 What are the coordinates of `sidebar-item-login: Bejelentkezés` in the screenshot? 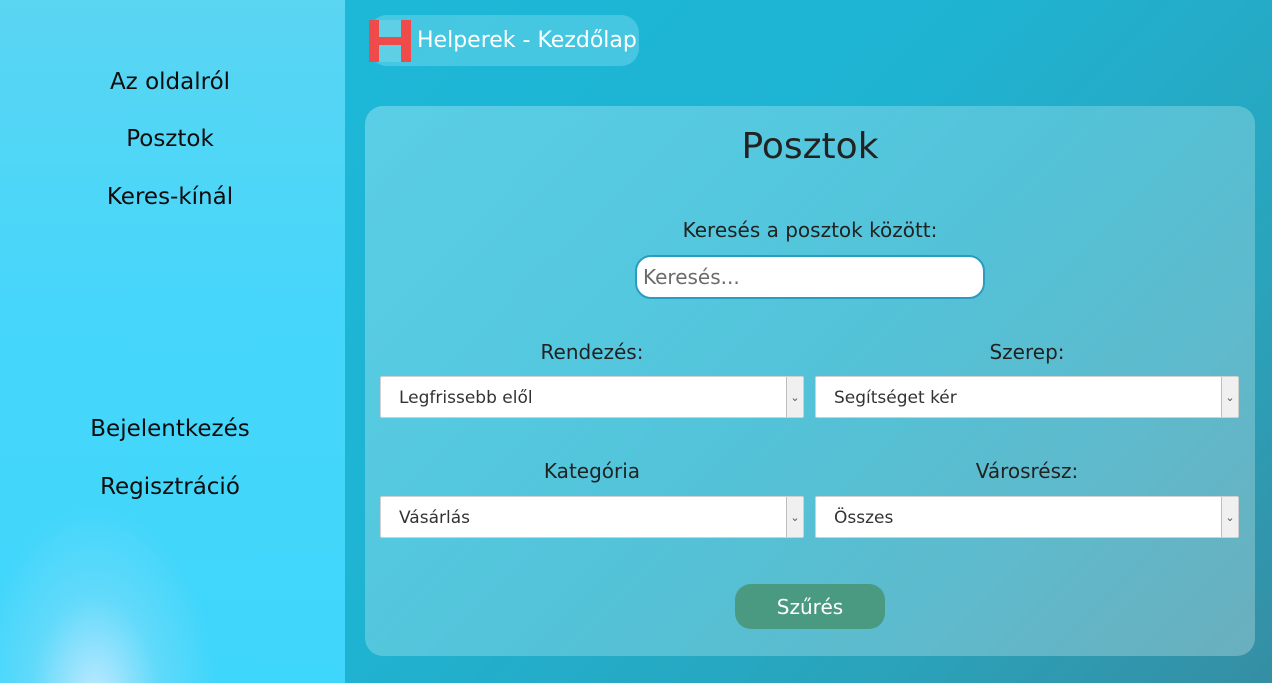 It's located at (170, 429).